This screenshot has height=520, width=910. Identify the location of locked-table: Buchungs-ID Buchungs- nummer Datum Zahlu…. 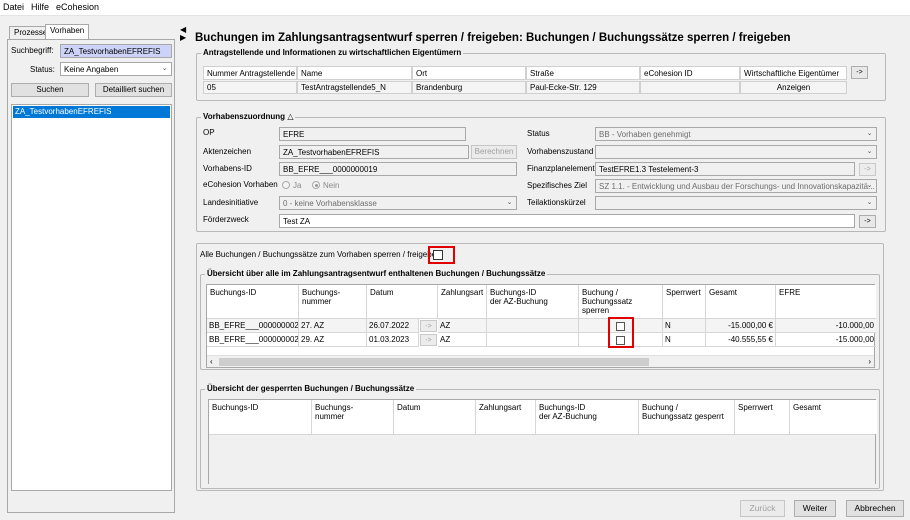
(542, 441).